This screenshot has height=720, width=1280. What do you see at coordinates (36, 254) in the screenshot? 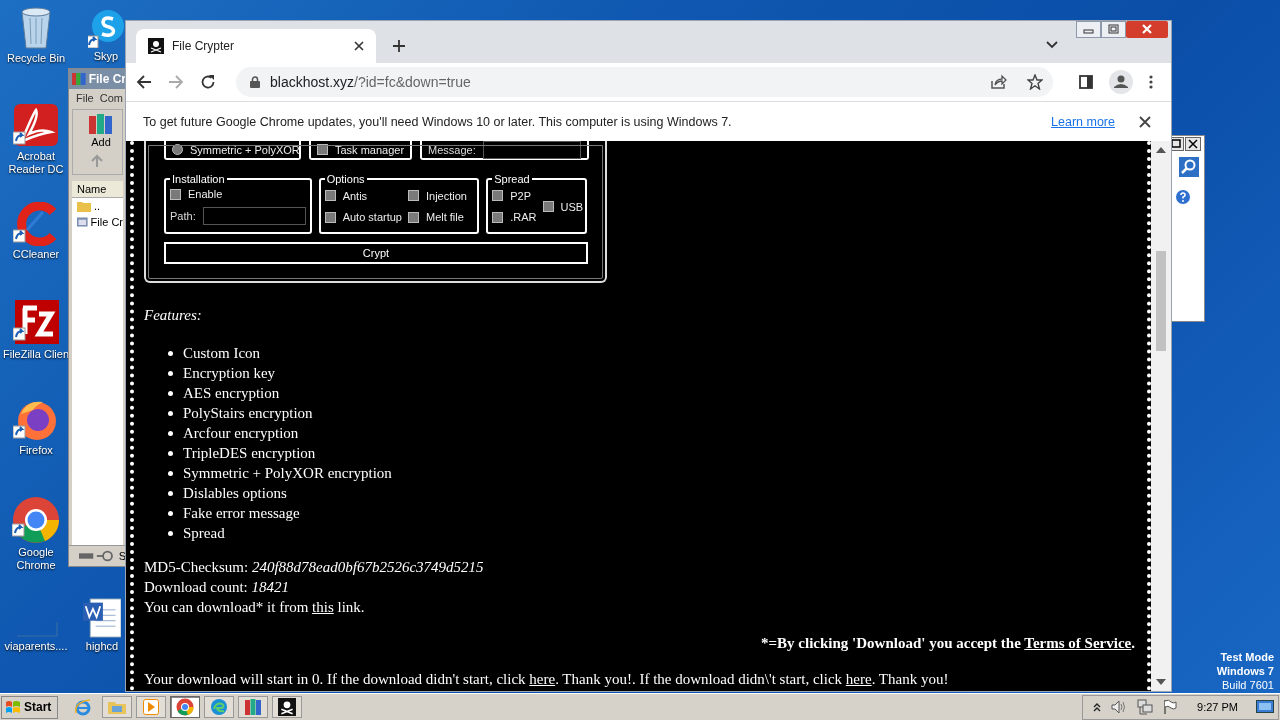
I see `icon-label: CCleaner` at bounding box center [36, 254].